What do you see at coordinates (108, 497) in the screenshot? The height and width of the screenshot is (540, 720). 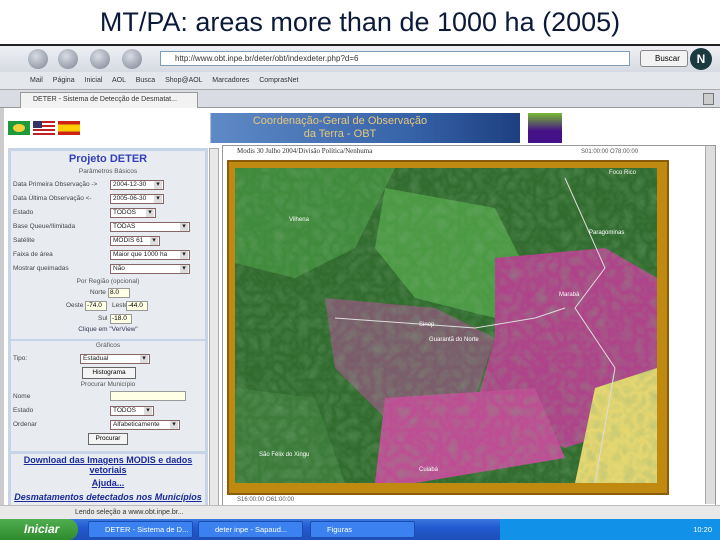 I see `municipios-link: Desmatamentos detectados nos Municípios` at bounding box center [108, 497].